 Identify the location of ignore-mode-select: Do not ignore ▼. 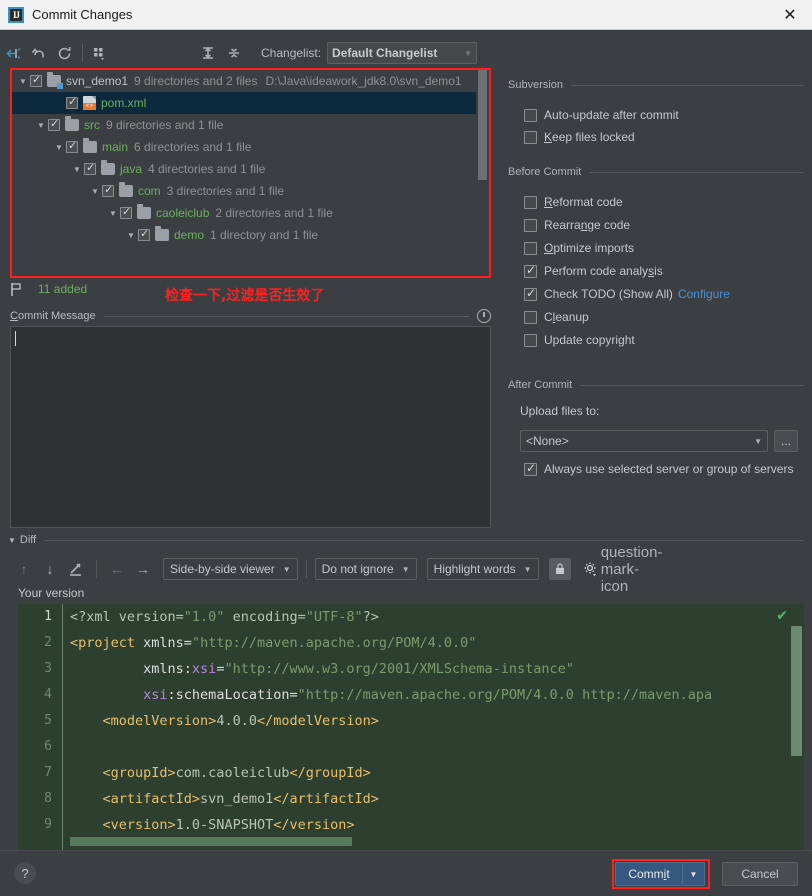
(365, 569).